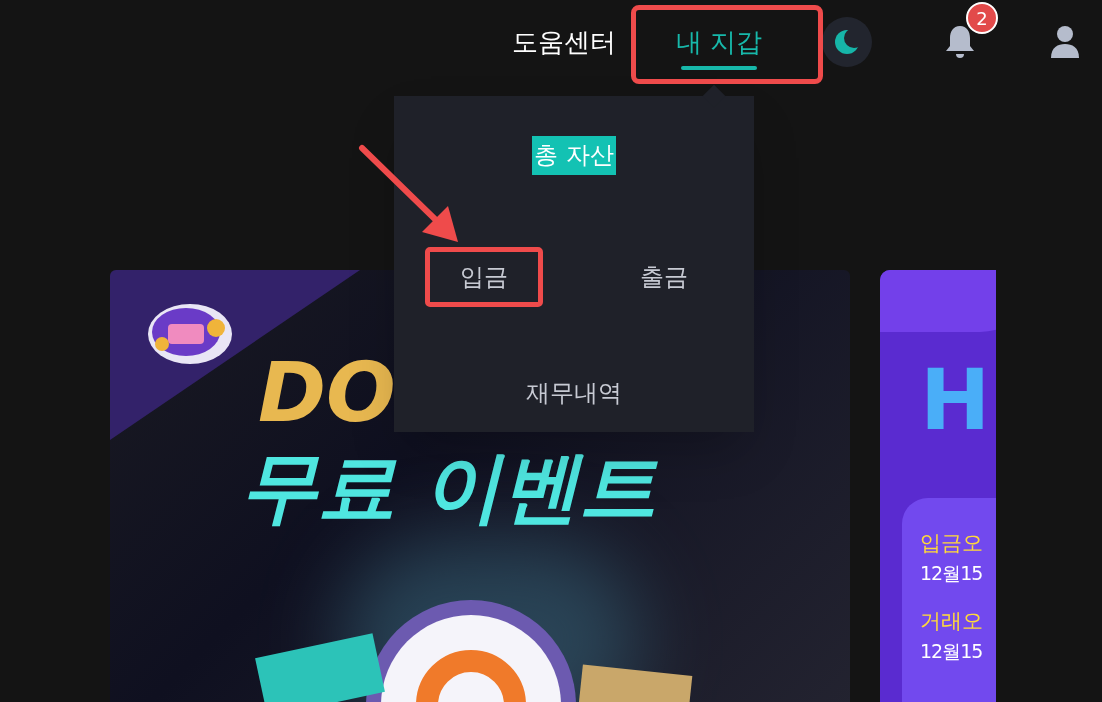  I want to click on bell-icon, so click(960, 42).